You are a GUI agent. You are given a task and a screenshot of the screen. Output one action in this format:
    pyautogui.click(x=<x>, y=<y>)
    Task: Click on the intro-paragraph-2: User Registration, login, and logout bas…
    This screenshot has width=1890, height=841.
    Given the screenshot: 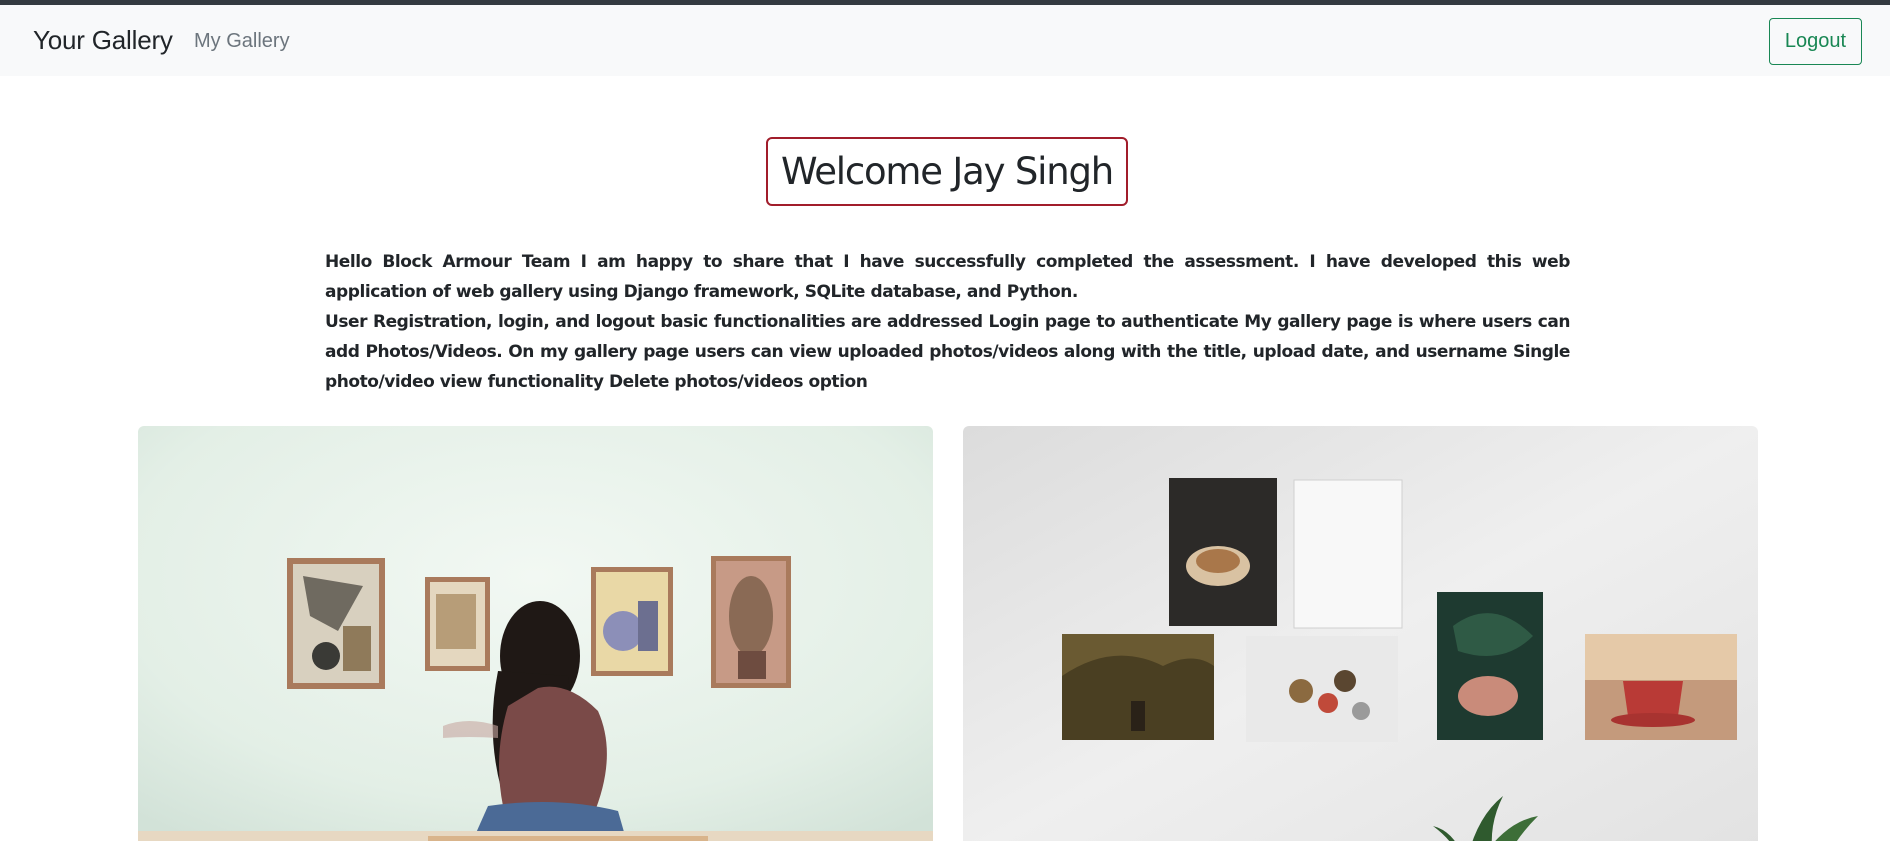 What is the action you would take?
    pyautogui.click(x=947, y=352)
    